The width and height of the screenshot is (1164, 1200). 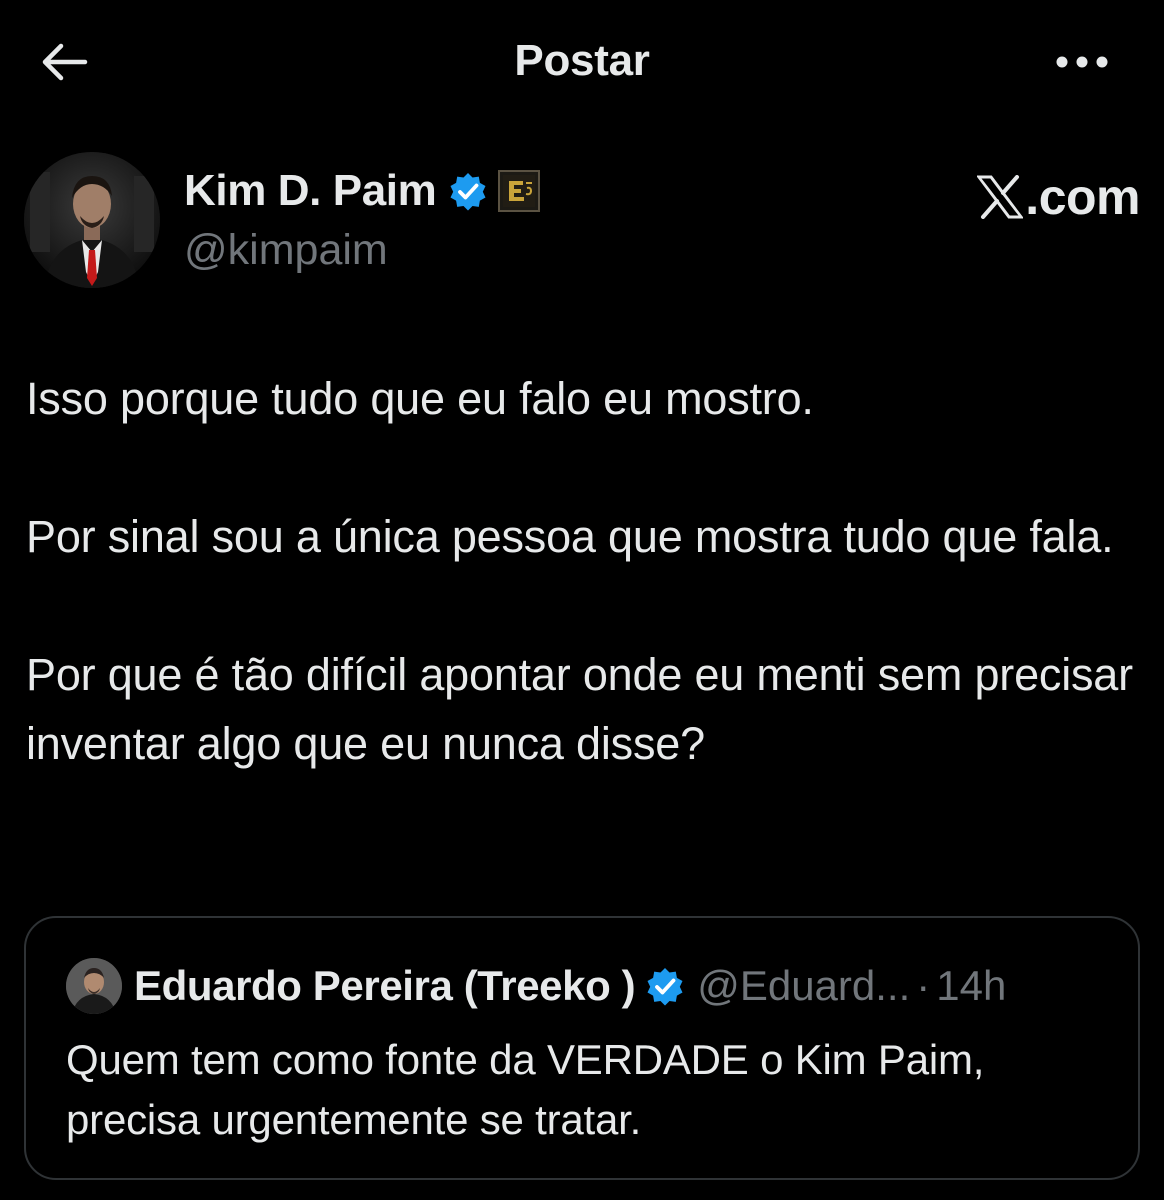 I want to click on page-title: Postar, so click(x=582, y=60).